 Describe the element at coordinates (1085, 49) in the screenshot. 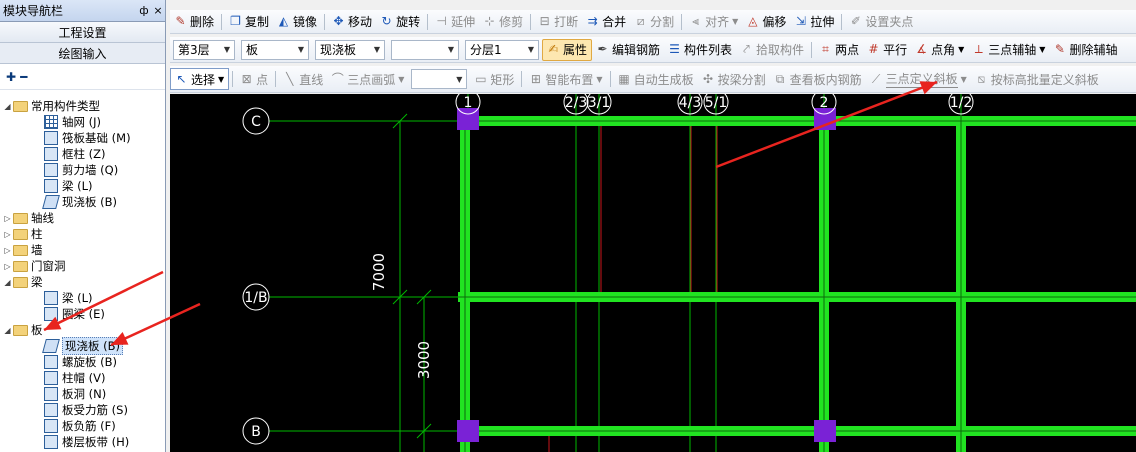

I see `delete-axis-button: ✎ 删除辅轴` at that location.